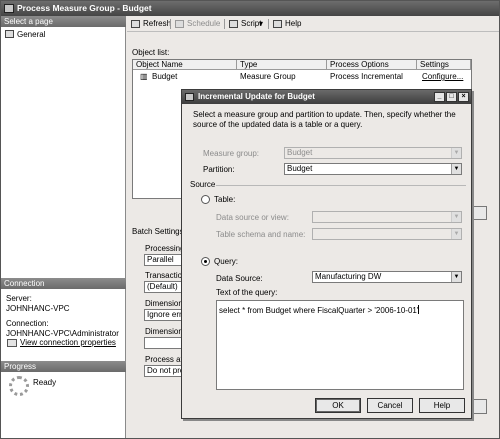 The image size is (500, 439). I want to click on view-connection-properties-link: View connection properties, so click(61, 343).